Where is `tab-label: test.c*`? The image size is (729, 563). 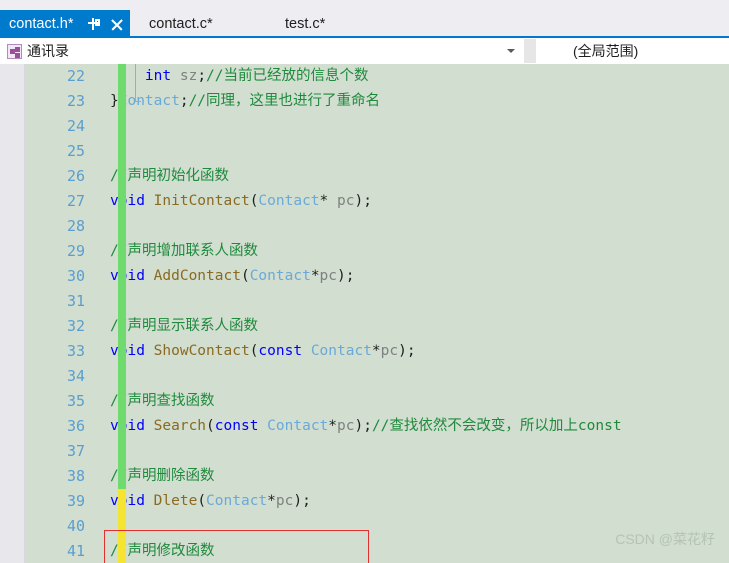 tab-label: test.c* is located at coordinates (305, 23).